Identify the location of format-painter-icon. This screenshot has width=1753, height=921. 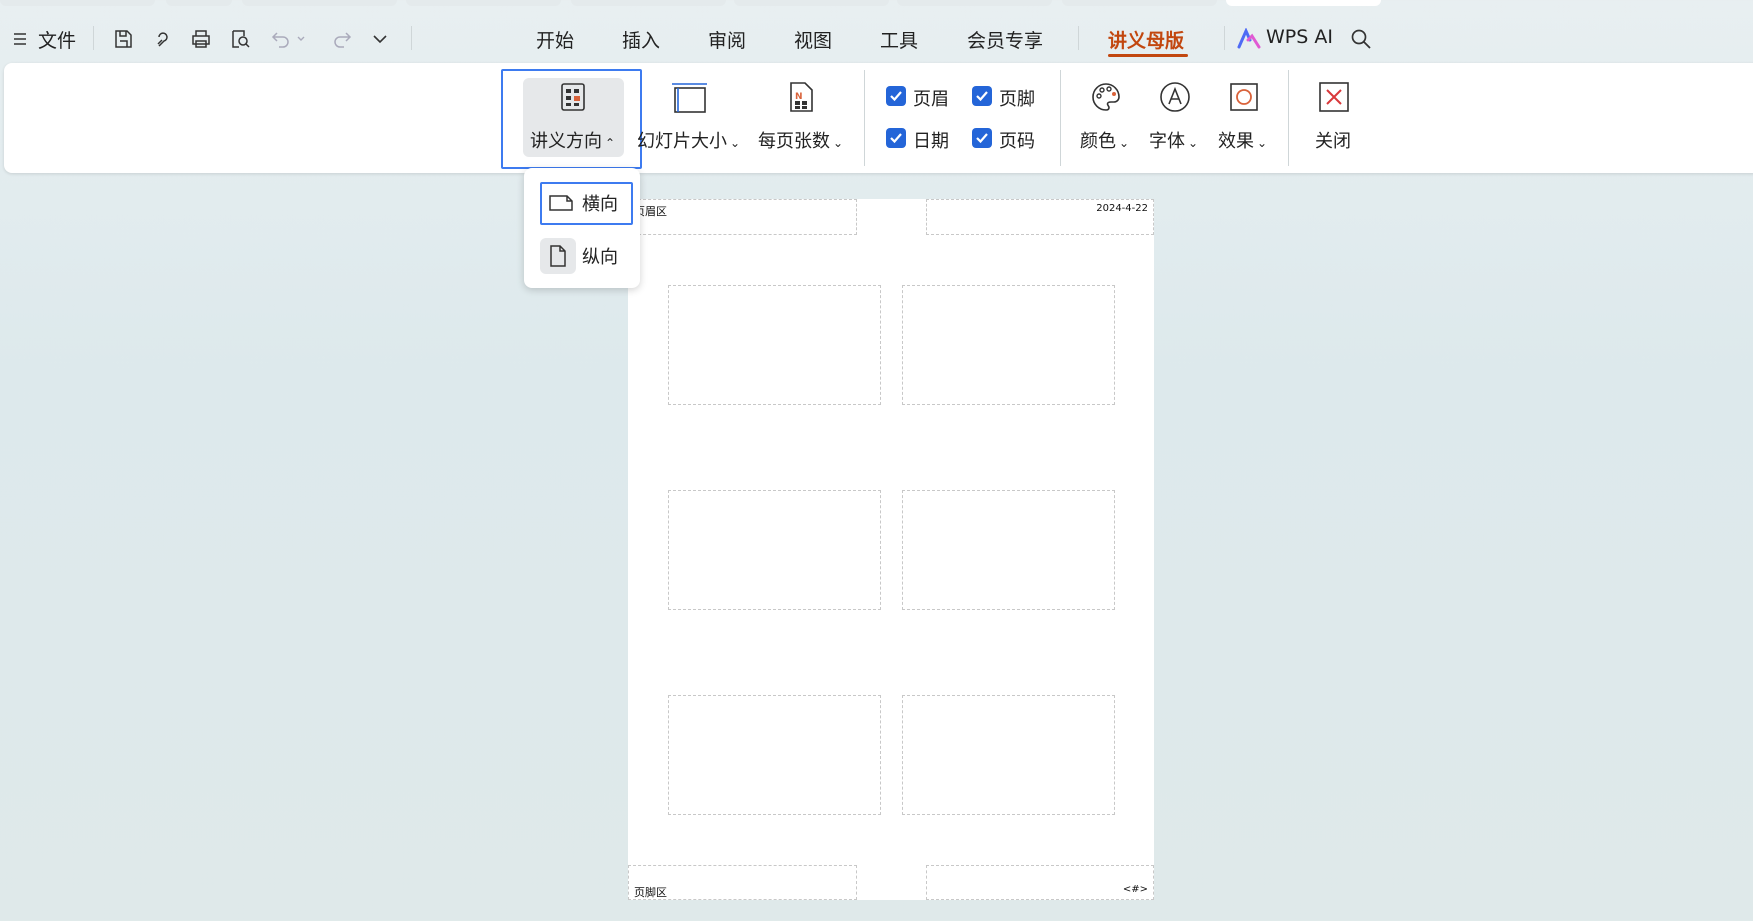
(163, 39).